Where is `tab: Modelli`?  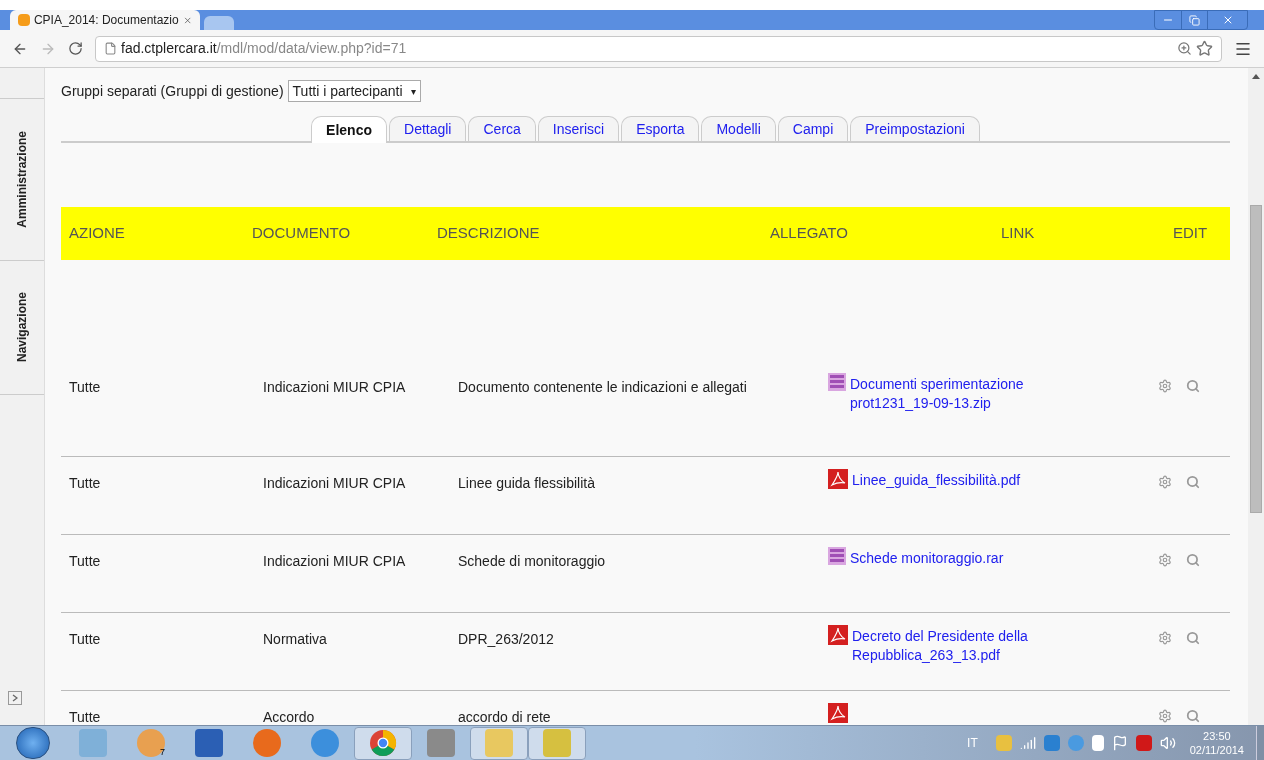 tab: Modelli is located at coordinates (738, 128).